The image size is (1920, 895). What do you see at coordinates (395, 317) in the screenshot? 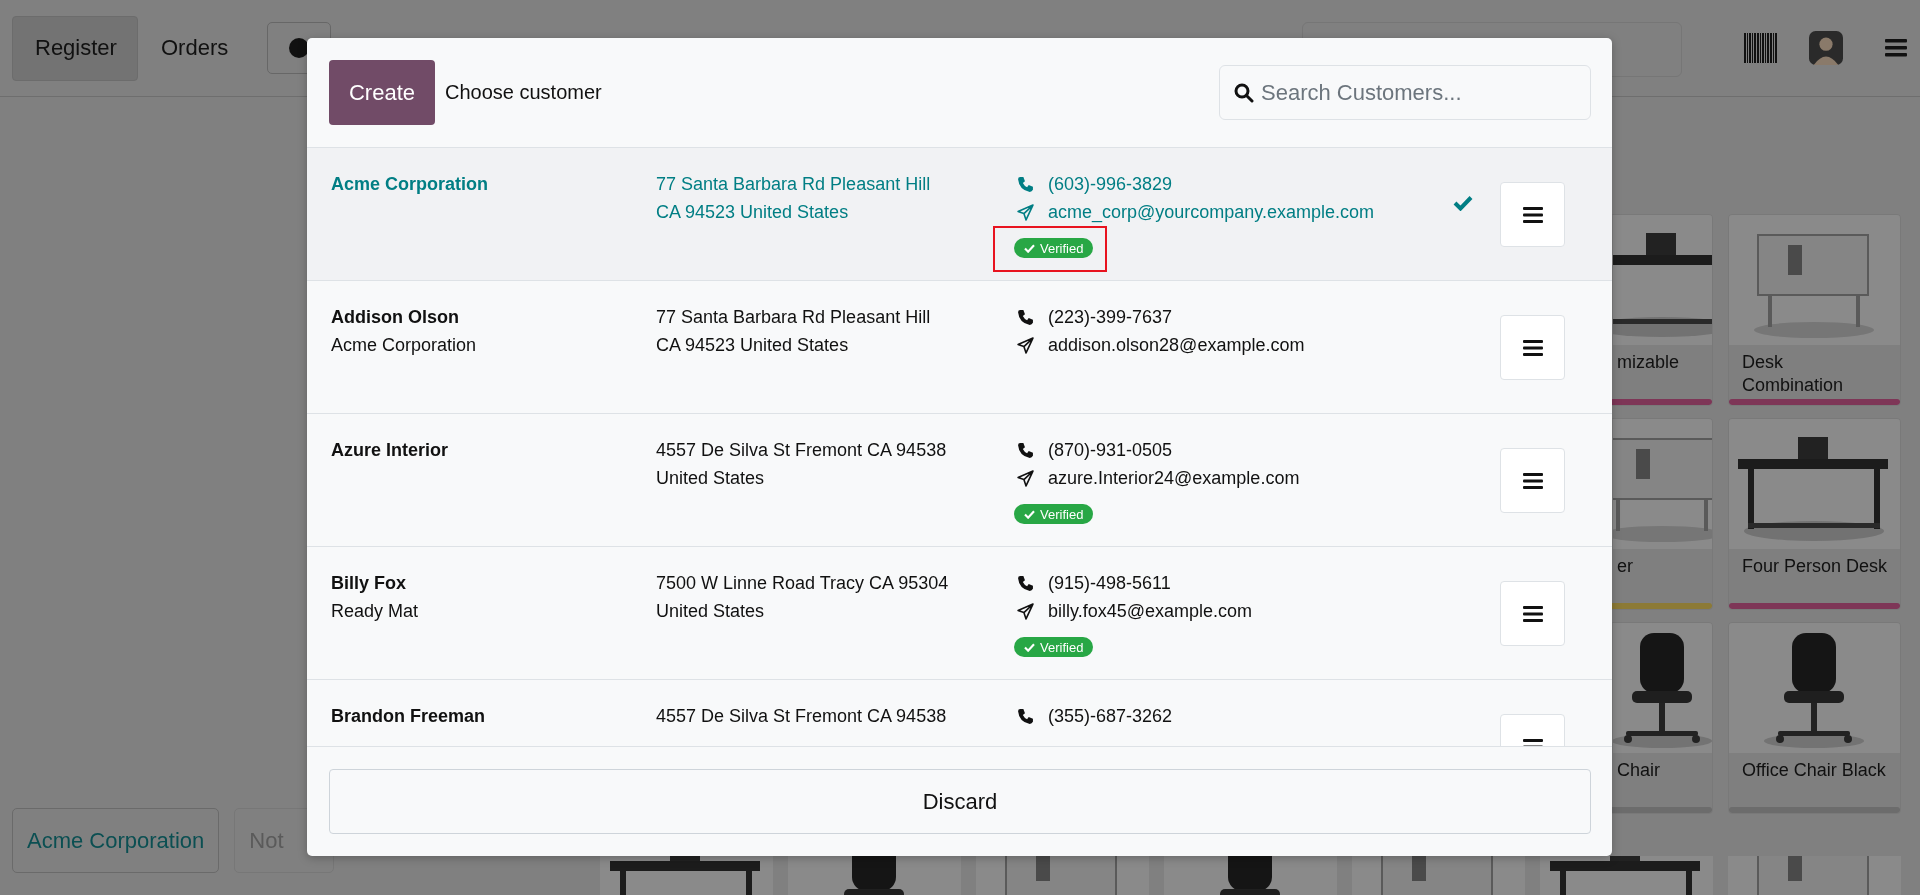
I see `customer-name: Addison Olson` at bounding box center [395, 317].